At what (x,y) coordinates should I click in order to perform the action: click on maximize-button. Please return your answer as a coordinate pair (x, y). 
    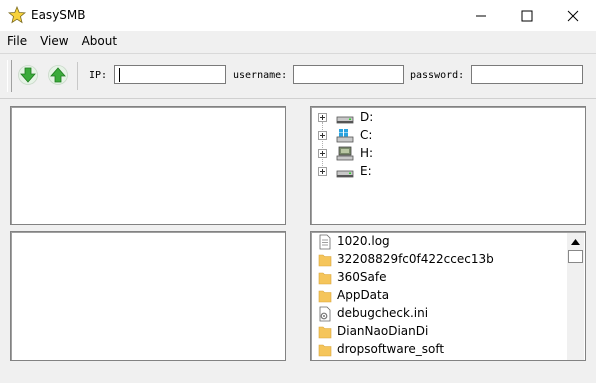
    Looking at the image, I should click on (527, 15).